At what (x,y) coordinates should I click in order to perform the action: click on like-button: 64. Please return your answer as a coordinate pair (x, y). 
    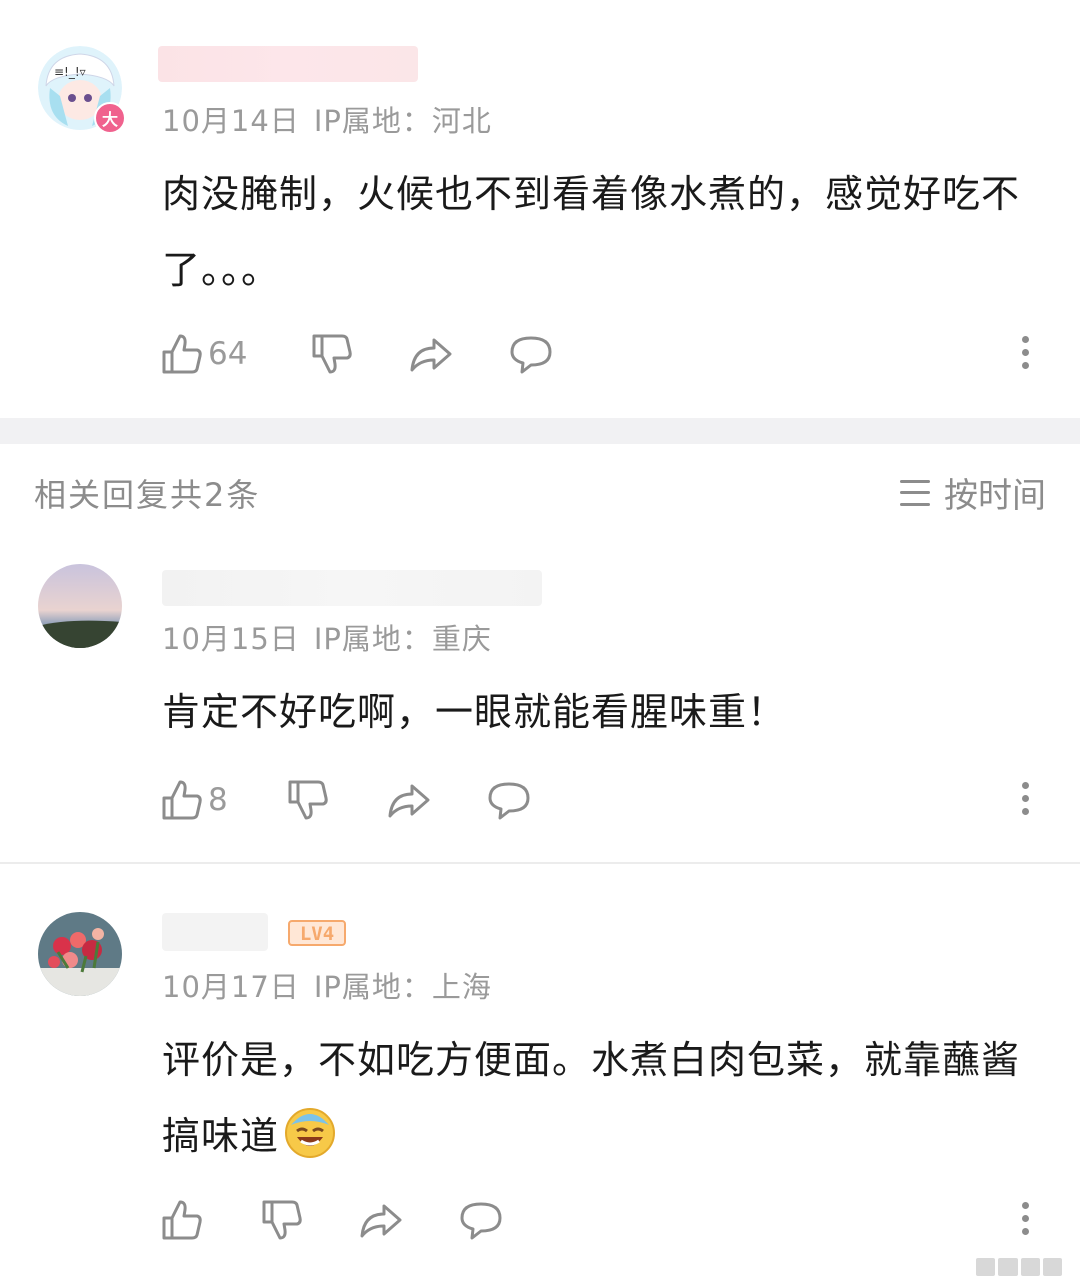
    Looking at the image, I should click on (203, 354).